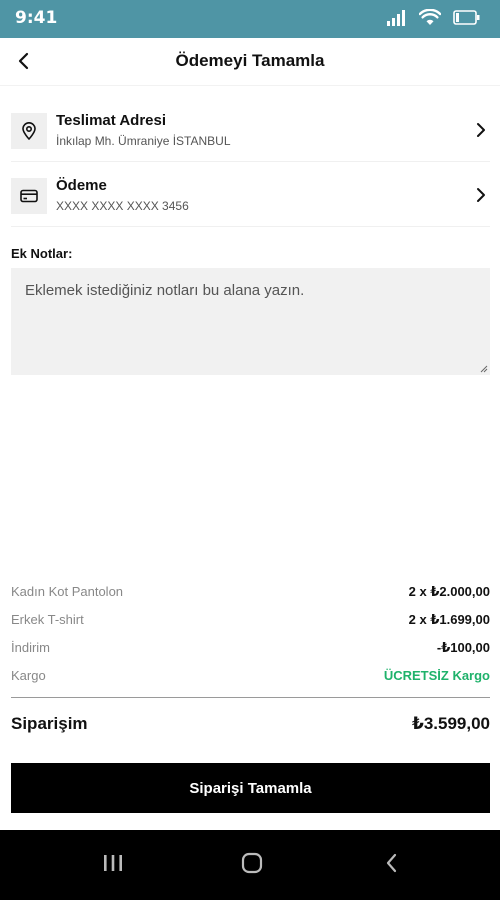 The height and width of the screenshot is (900, 500). Describe the element at coordinates (42, 253) in the screenshot. I see `notes-label: Ek Notlar:` at that location.